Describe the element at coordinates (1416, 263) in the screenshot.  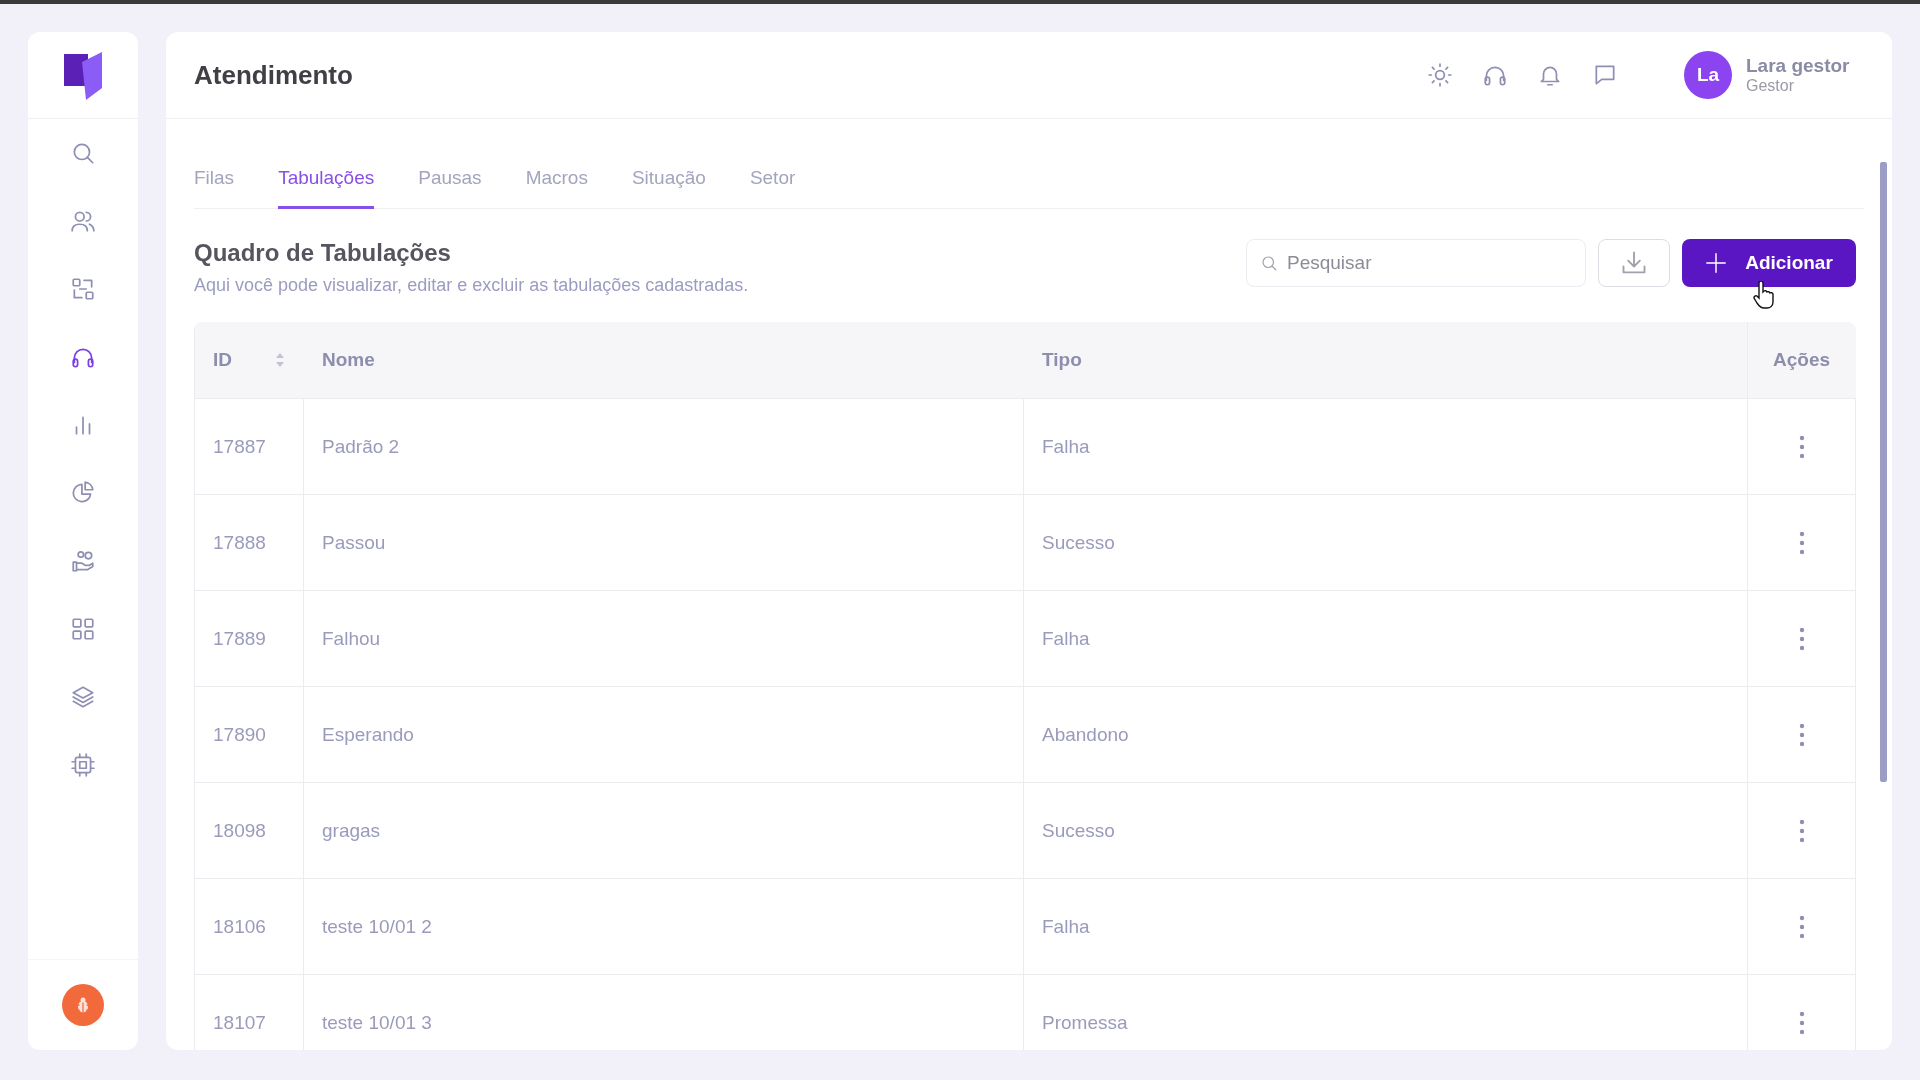
I see `search-field: Pesquisar` at that location.